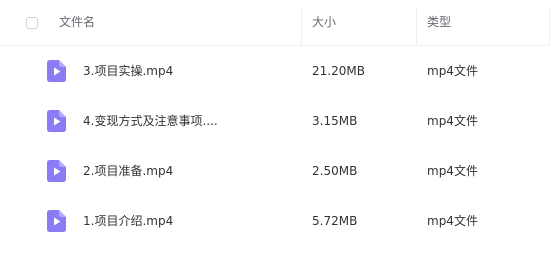 The width and height of the screenshot is (552, 264). Describe the element at coordinates (324, 22) in the screenshot. I see `column-header-size: 大小` at that location.